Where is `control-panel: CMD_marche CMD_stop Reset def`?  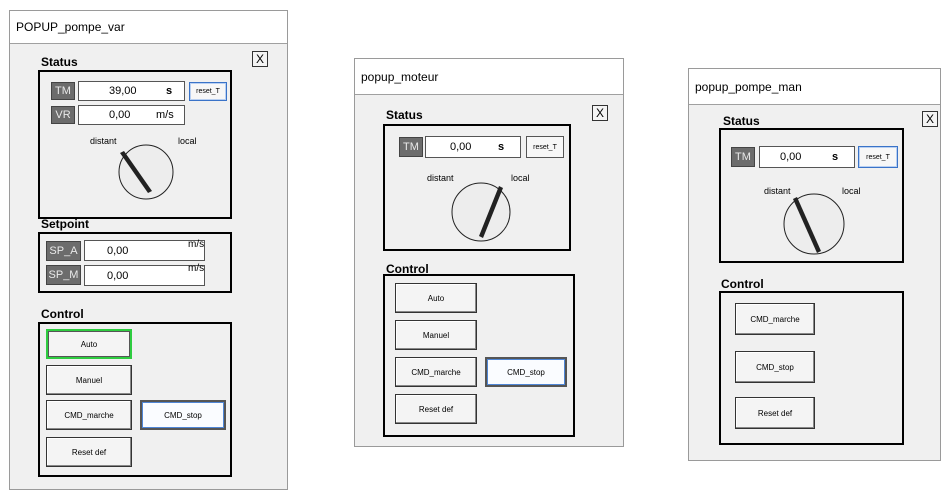 control-panel: CMD_marche CMD_stop Reset def is located at coordinates (811, 368).